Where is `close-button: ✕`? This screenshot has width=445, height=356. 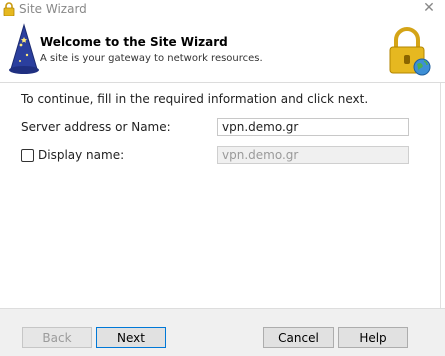 close-button: ✕ is located at coordinates (429, 9).